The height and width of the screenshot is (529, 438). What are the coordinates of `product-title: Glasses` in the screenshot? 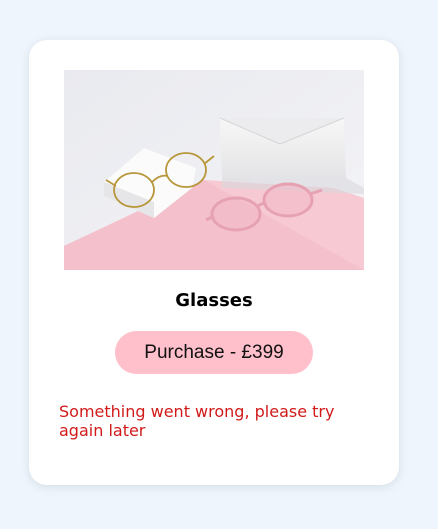 It's located at (214, 300).